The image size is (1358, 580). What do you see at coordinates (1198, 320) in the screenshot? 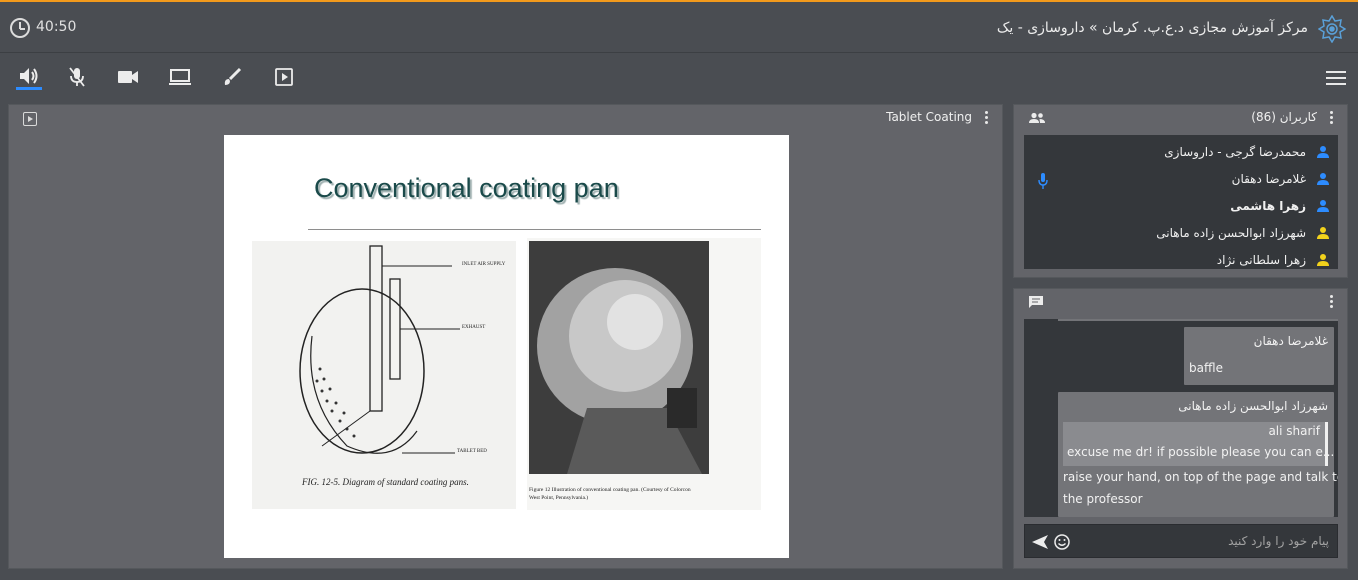
I see `previous-message-edge` at bounding box center [1198, 320].